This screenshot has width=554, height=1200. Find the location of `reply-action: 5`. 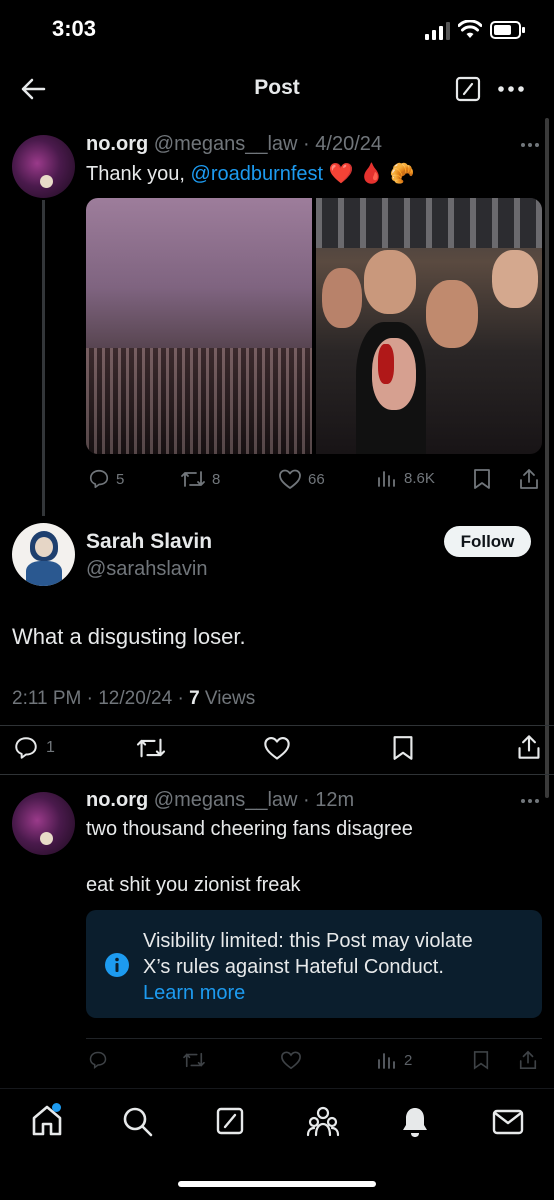

reply-action: 5 is located at coordinates (106, 479).